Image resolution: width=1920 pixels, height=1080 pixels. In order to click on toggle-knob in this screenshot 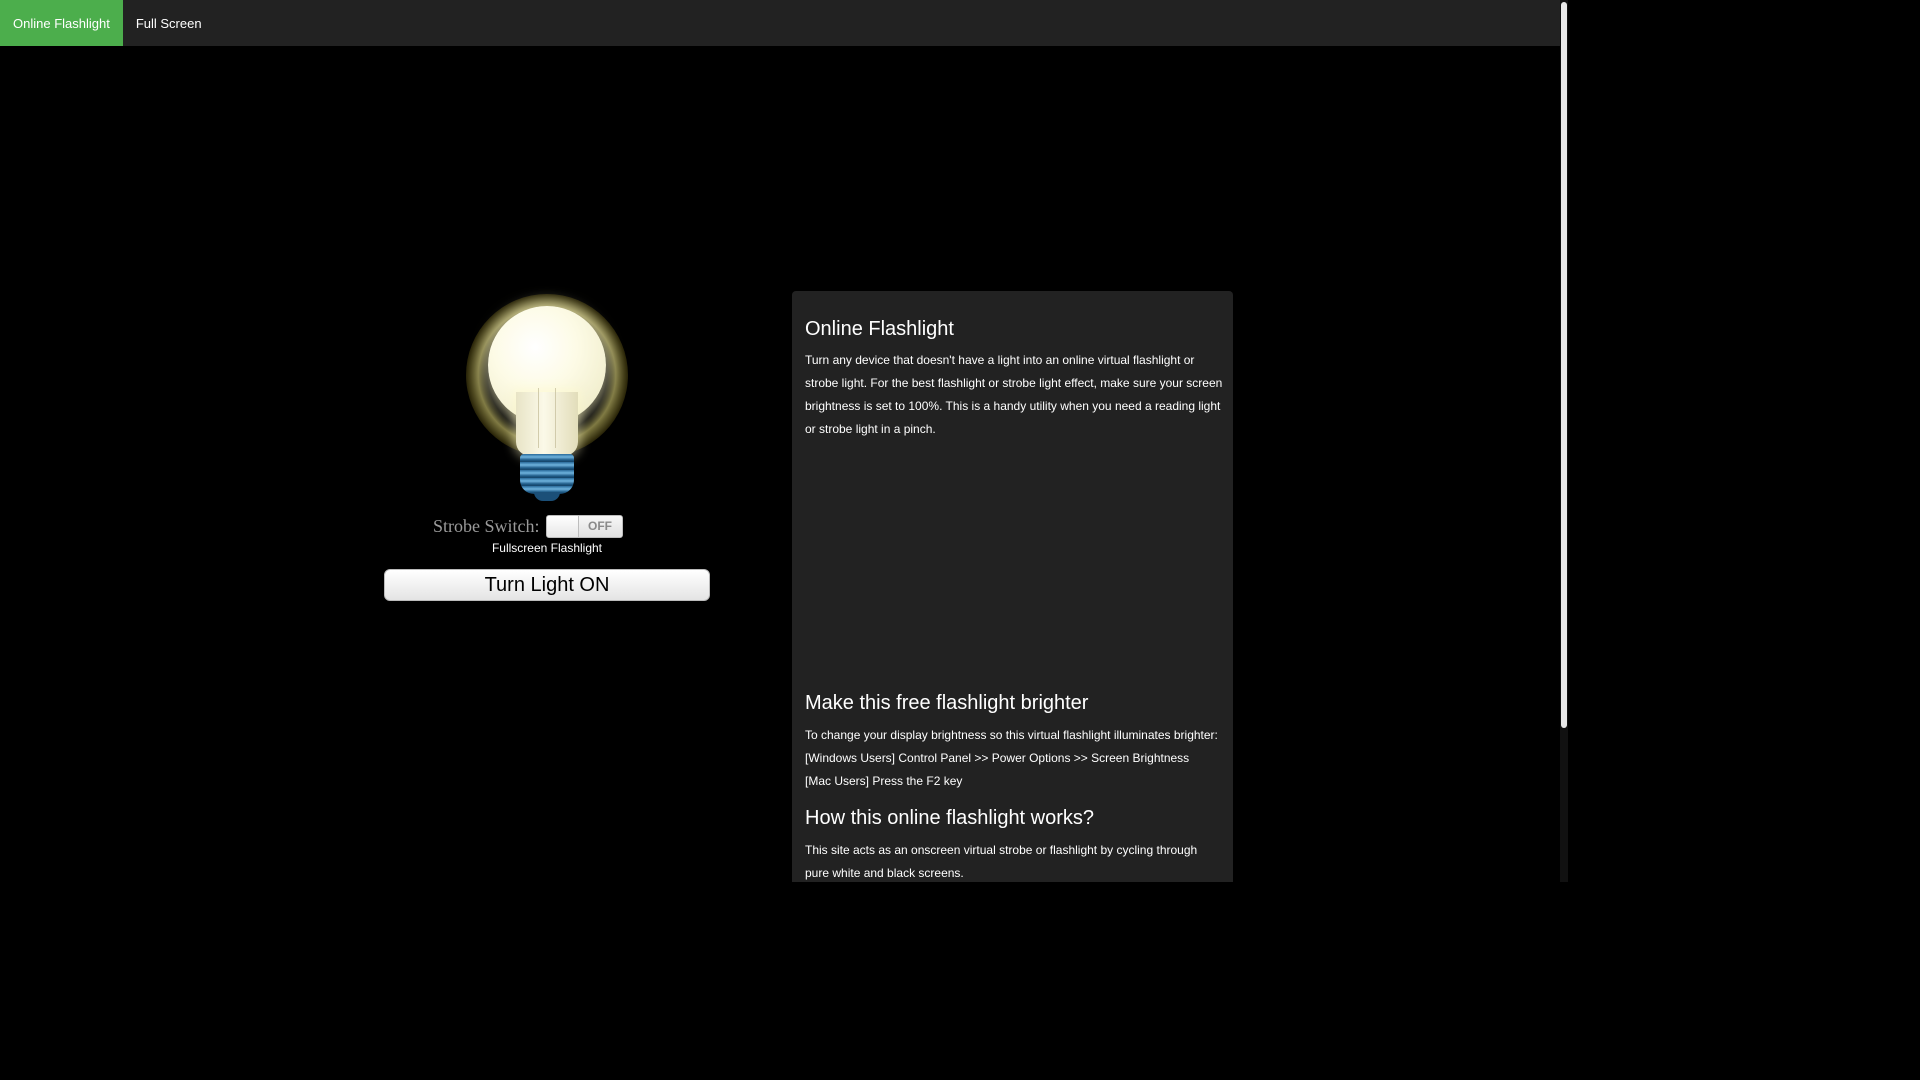, I will do `click(562, 526)`.